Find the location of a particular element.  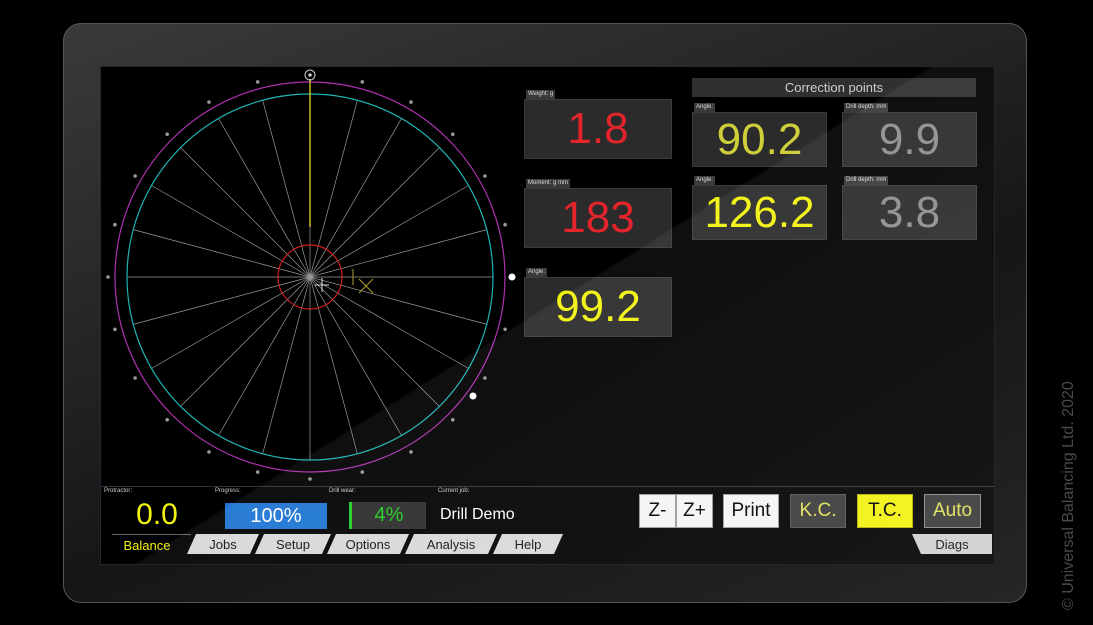

tab-setup: Setup is located at coordinates (293, 544).